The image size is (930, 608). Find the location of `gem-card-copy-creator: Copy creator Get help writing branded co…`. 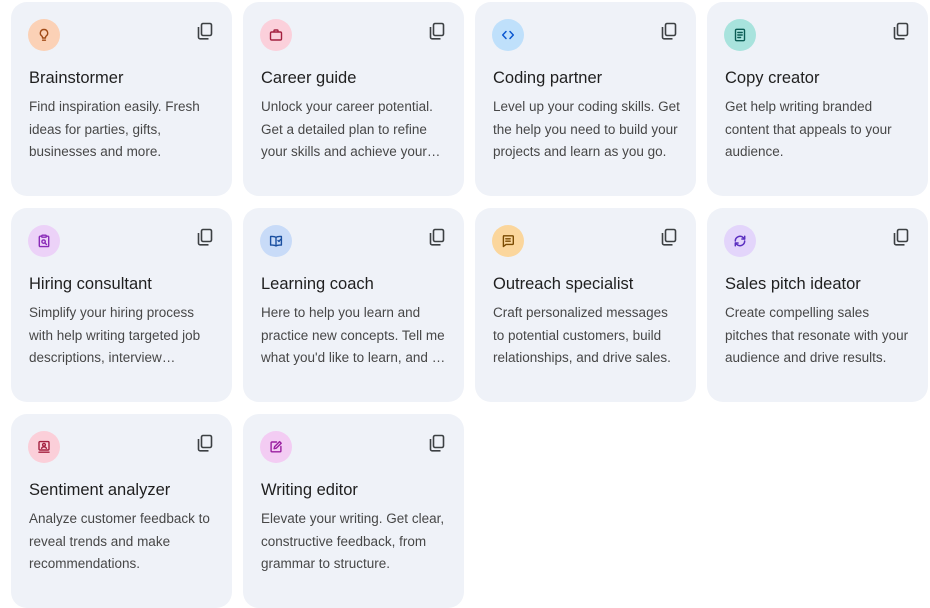

gem-card-copy-creator: Copy creator Get help writing branded co… is located at coordinates (817, 99).